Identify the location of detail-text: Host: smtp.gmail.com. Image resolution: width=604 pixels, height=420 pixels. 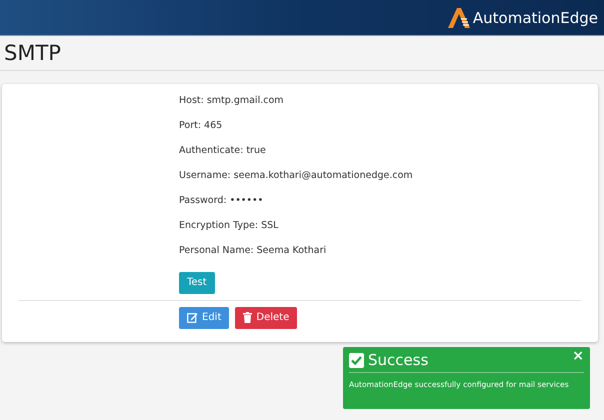
(232, 101).